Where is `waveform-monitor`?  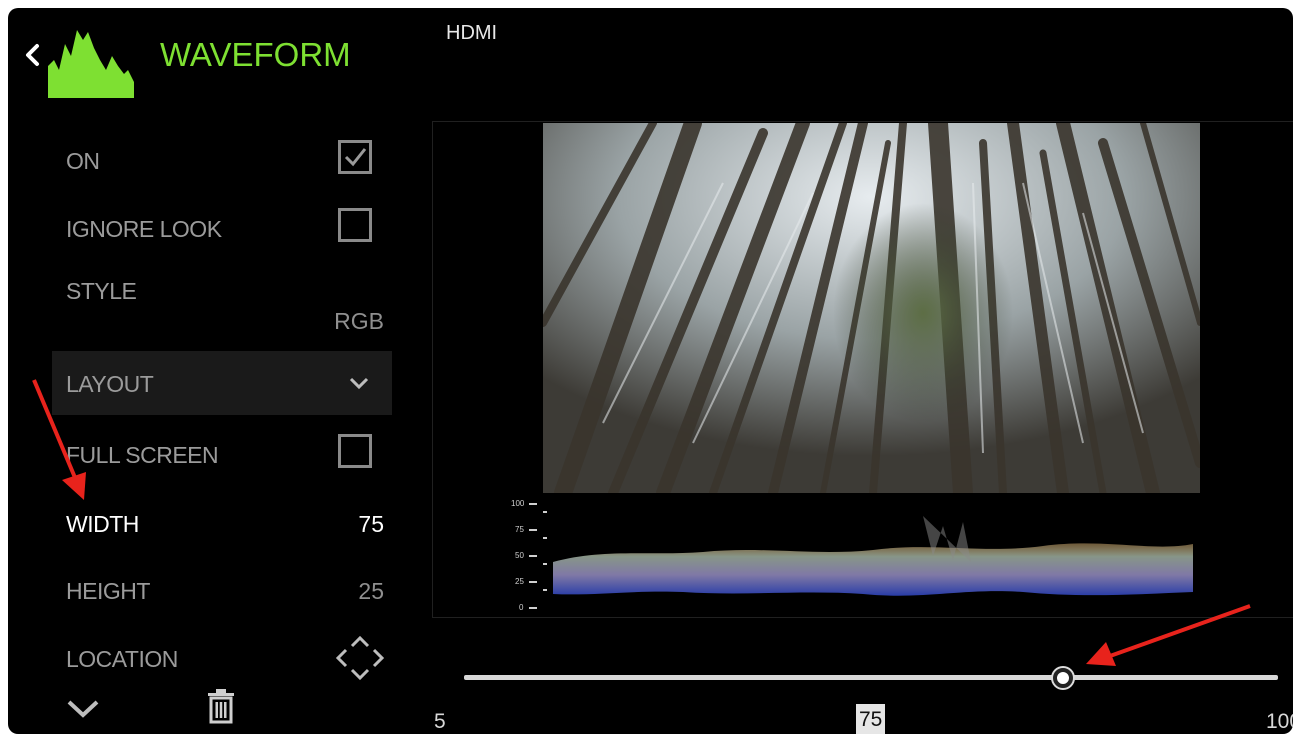 waveform-monitor is located at coordinates (871, 555).